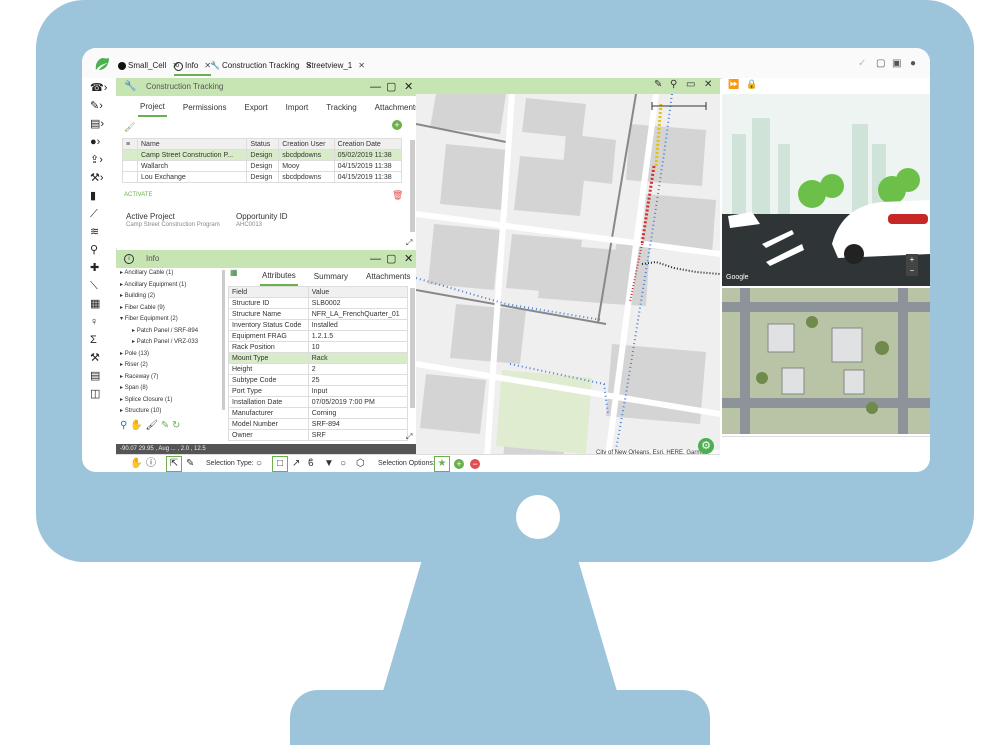 This screenshot has width=1000, height=745. I want to click on lightbulb-icon: ♀, so click(101, 322).